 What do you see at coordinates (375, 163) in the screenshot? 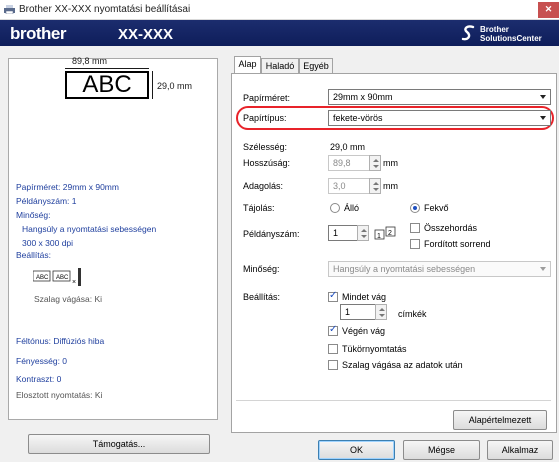
I see `length-spinner` at bounding box center [375, 163].